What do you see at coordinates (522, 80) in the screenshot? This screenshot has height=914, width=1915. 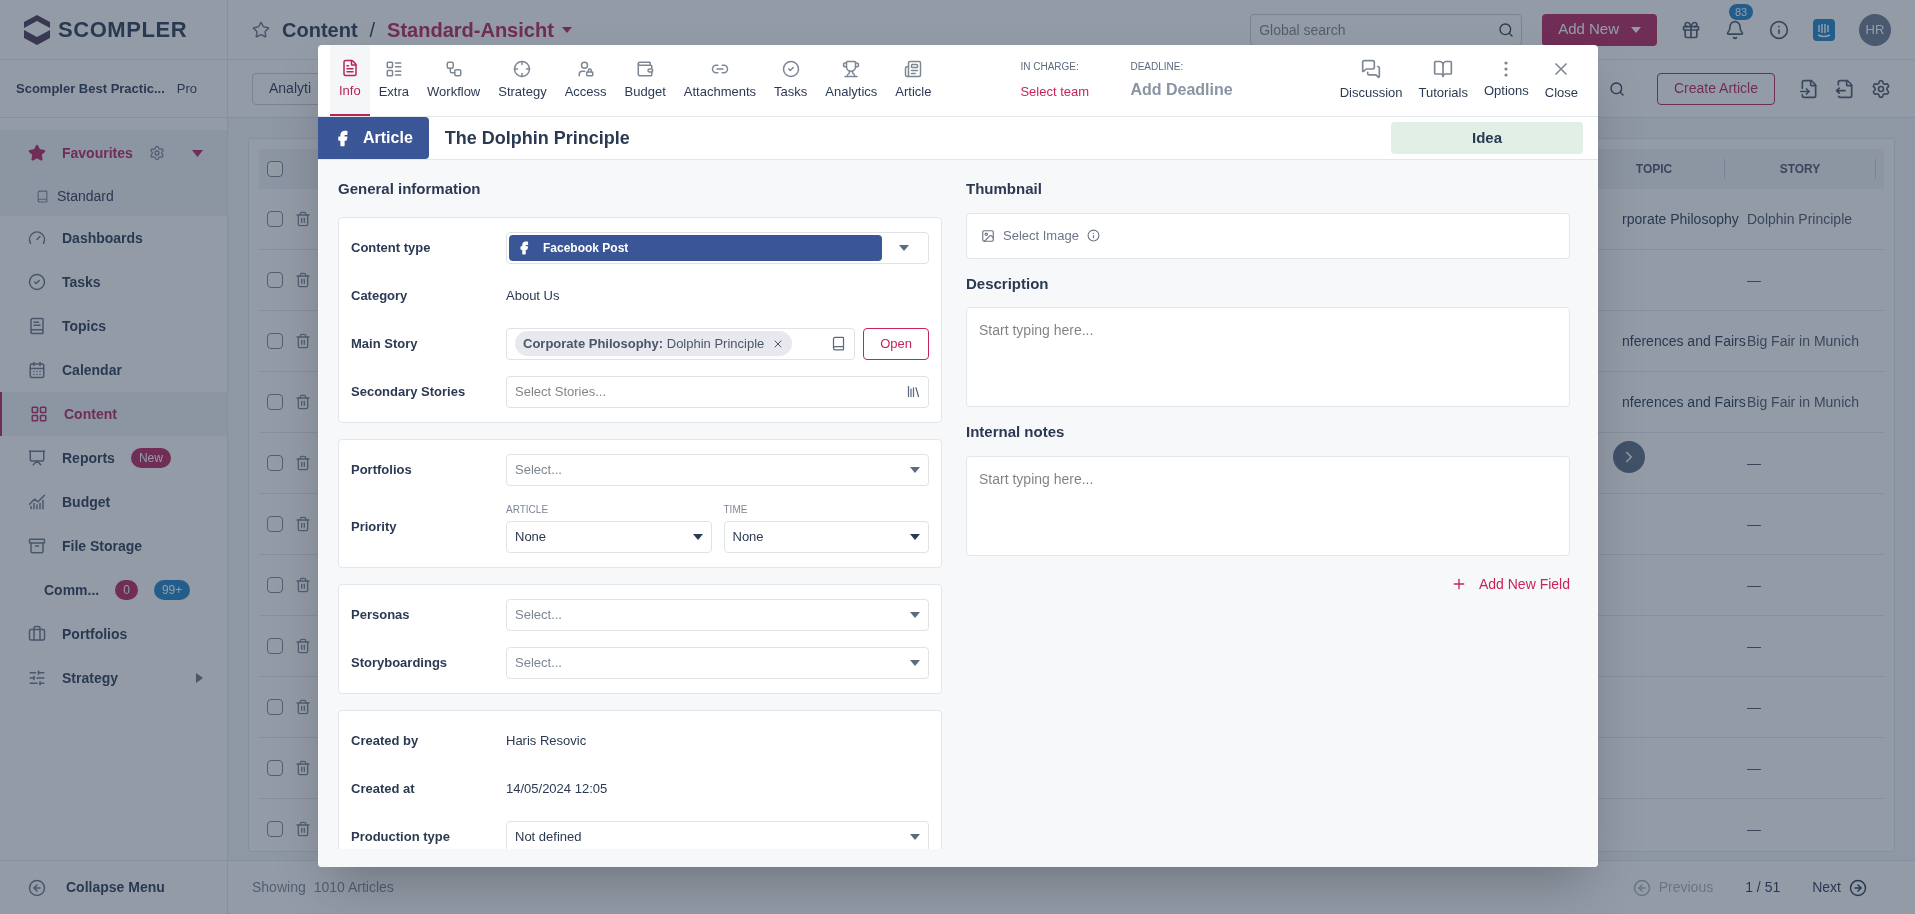 I see `dialog-tab: Strategy` at bounding box center [522, 80].